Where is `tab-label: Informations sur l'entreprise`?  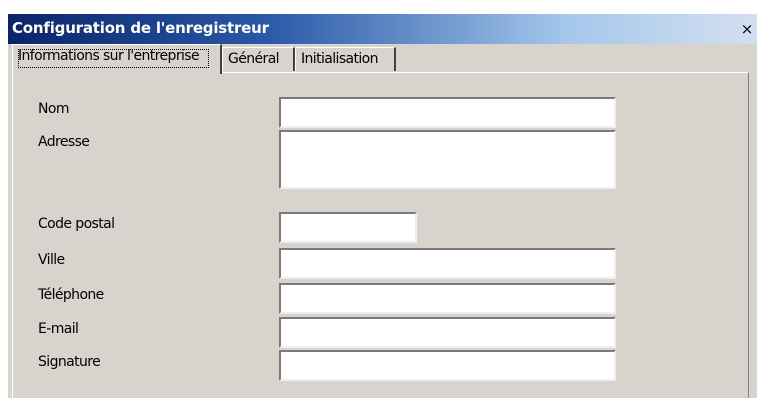
tab-label: Informations sur l'entreprise is located at coordinates (109, 56).